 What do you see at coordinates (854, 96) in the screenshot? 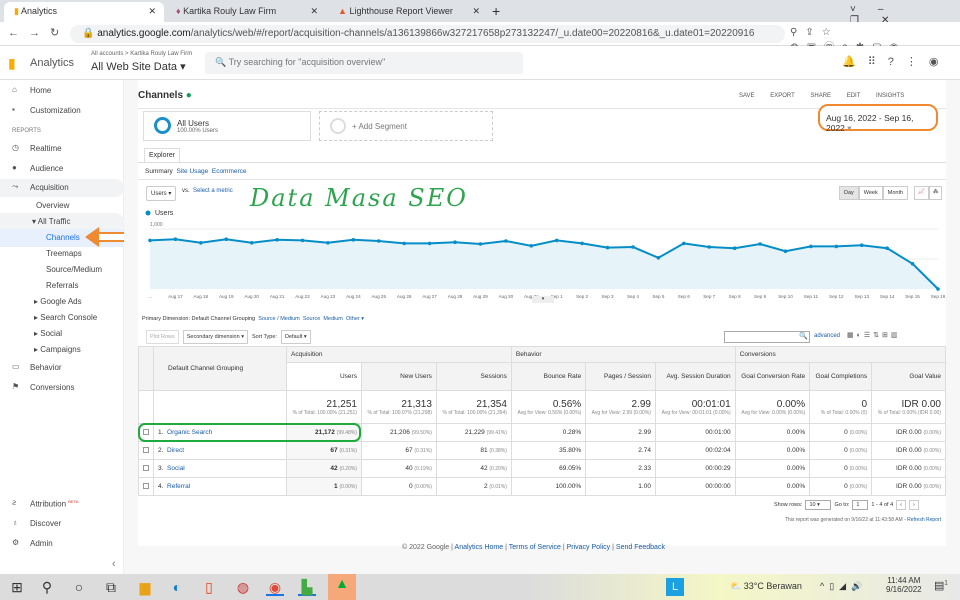
I see `edit-button: EDIT` at bounding box center [854, 96].